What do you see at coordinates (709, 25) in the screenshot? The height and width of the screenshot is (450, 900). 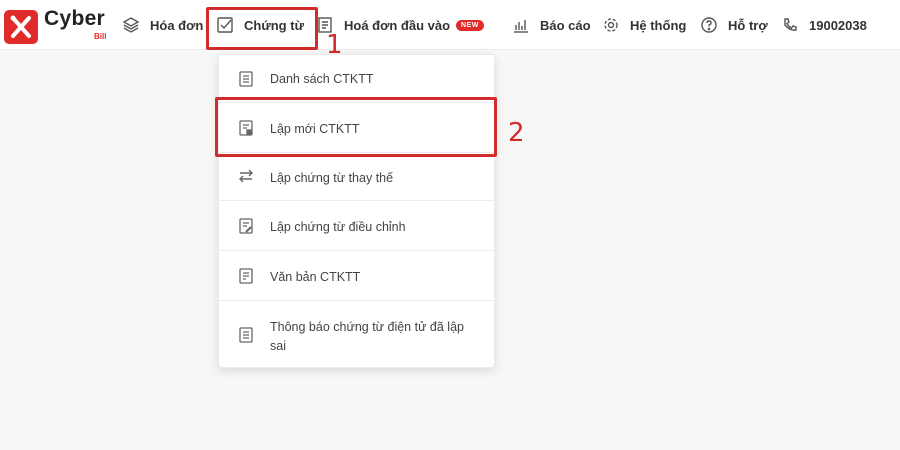 I see `help-icon` at bounding box center [709, 25].